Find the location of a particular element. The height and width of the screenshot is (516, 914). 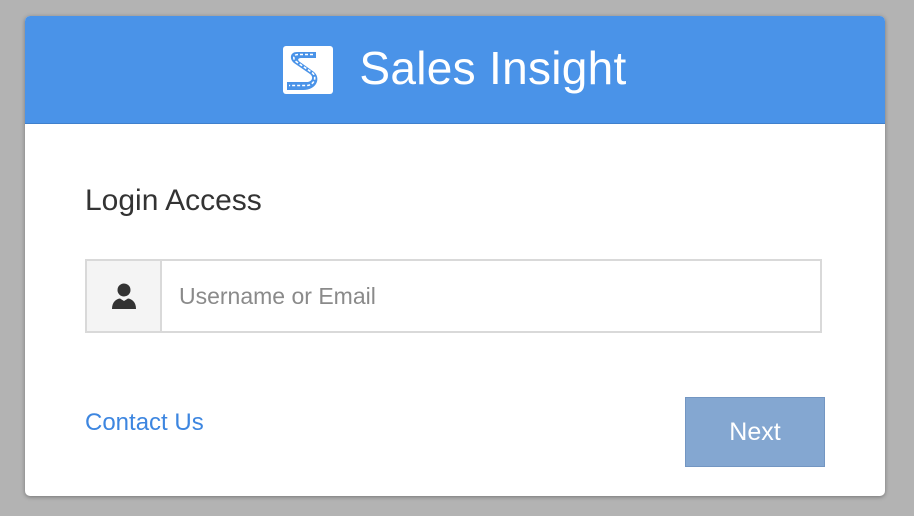

username-input-group is located at coordinates (453, 296).